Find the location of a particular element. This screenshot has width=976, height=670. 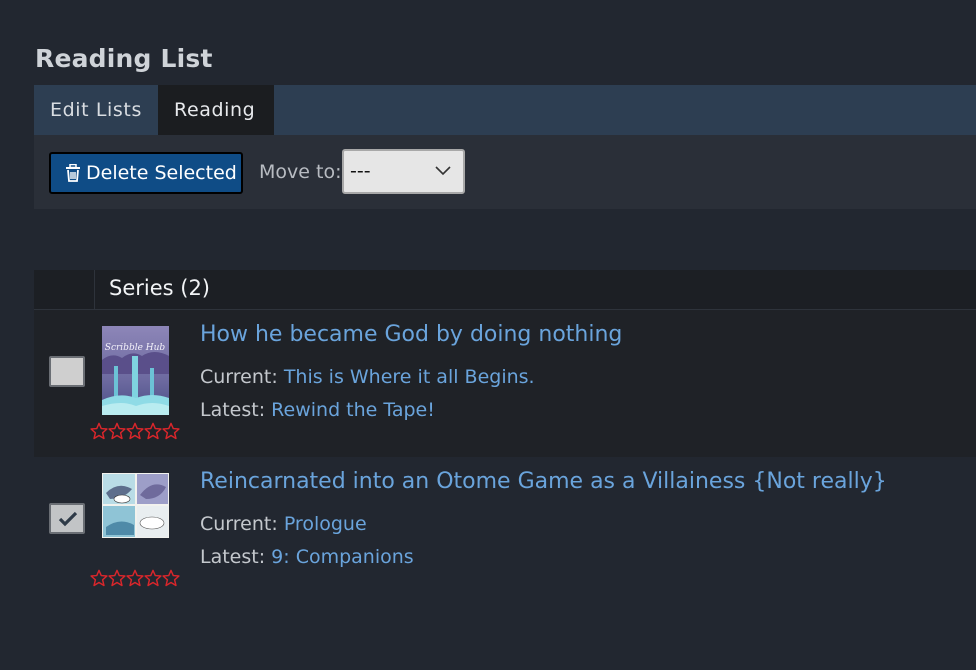

latest-chapter-link: 9: Companions is located at coordinates (342, 557).